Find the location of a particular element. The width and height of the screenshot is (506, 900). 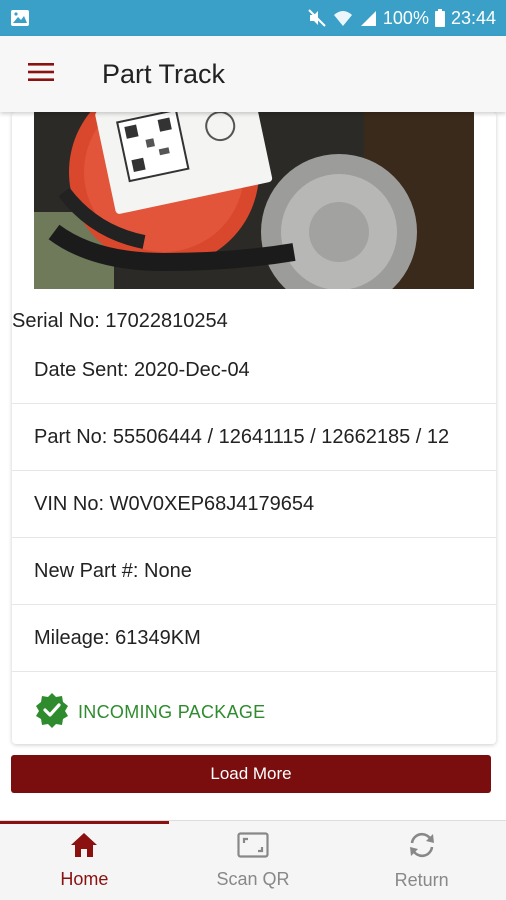

status-bar: 100% 23:44 is located at coordinates (253, 18).